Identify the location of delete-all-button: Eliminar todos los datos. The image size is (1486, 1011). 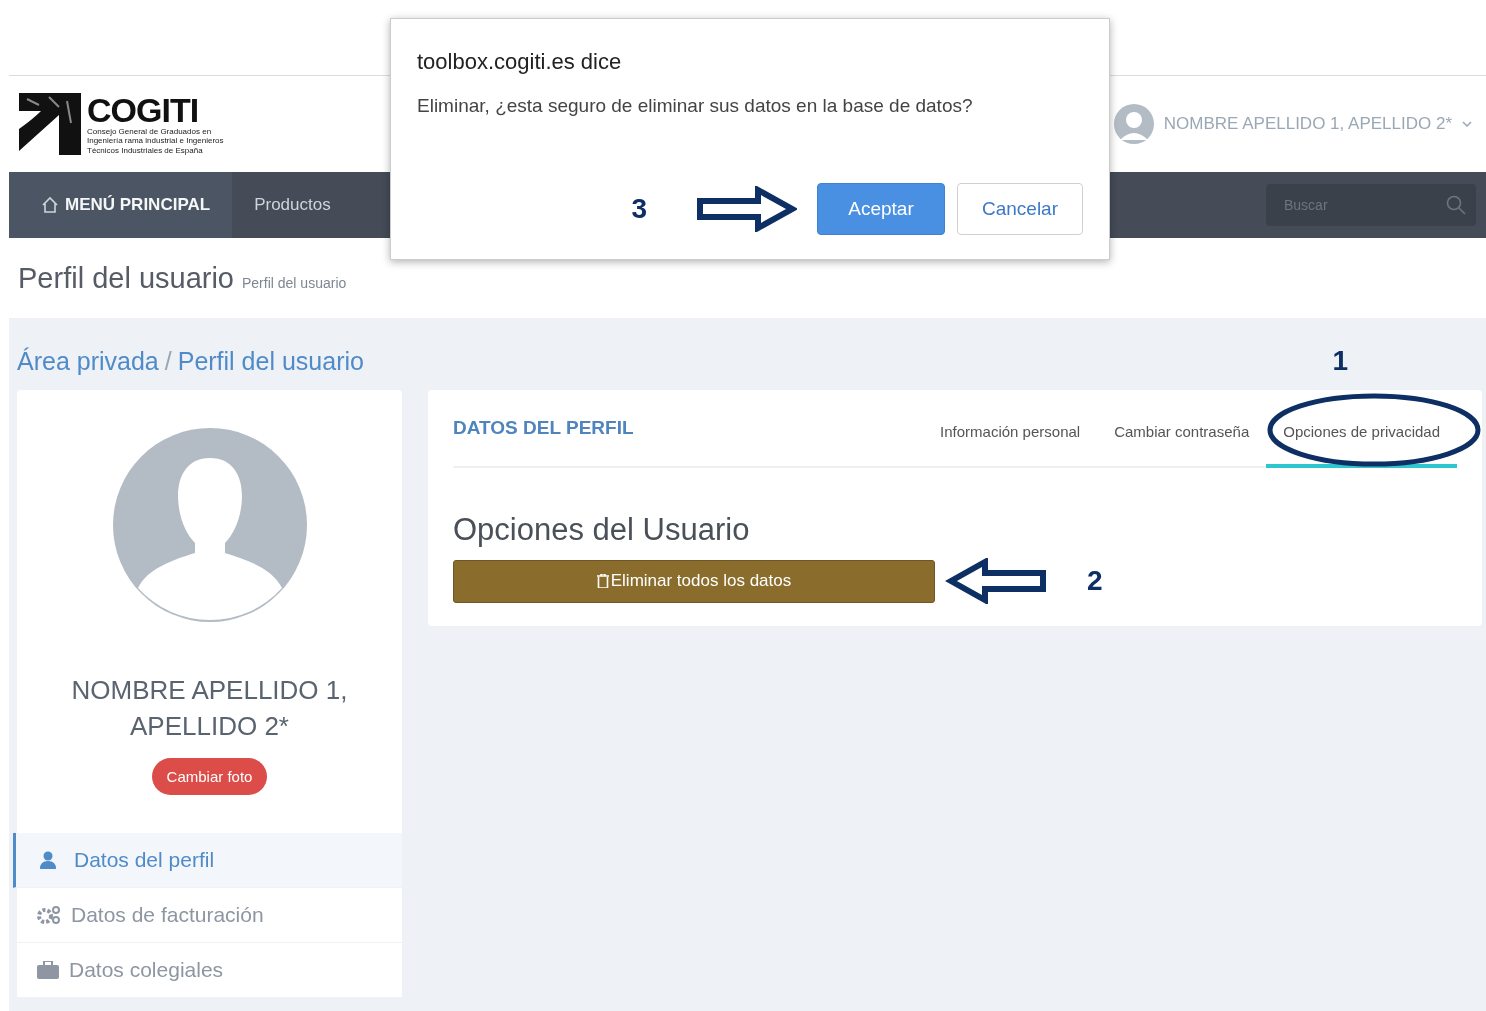
(694, 581).